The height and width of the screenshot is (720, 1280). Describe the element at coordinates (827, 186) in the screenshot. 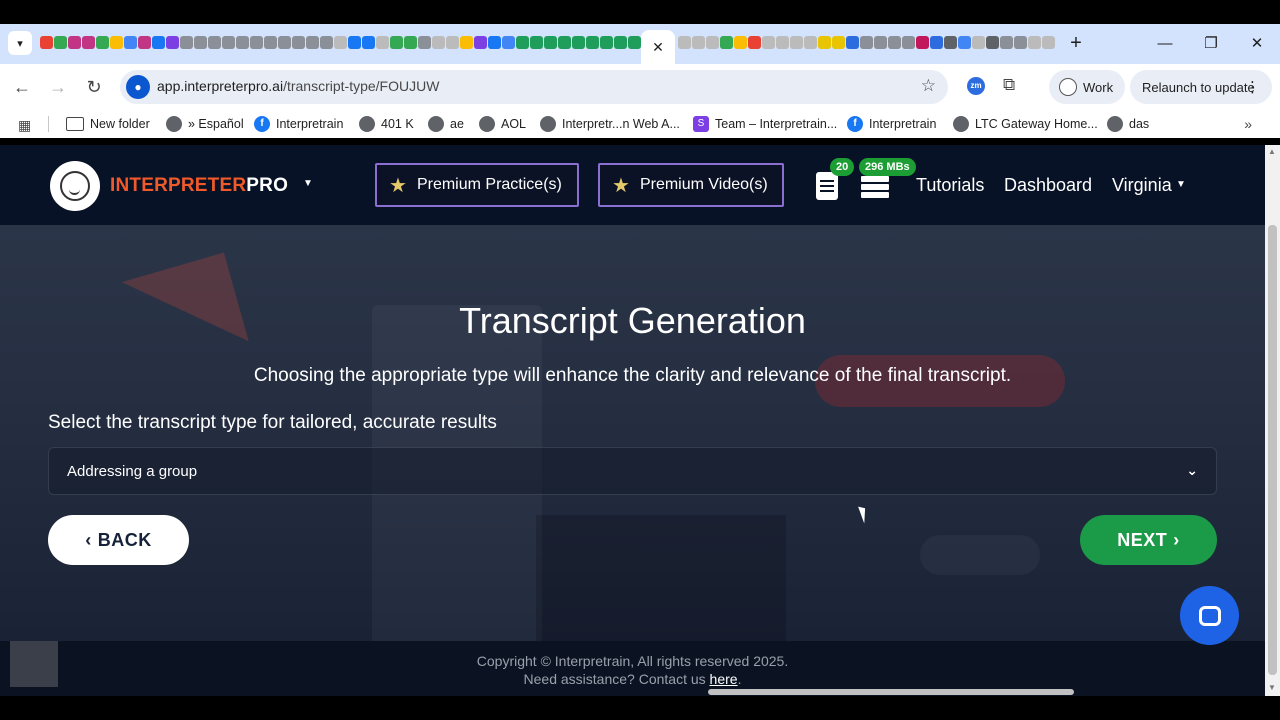

I see `transcripts-icon` at that location.